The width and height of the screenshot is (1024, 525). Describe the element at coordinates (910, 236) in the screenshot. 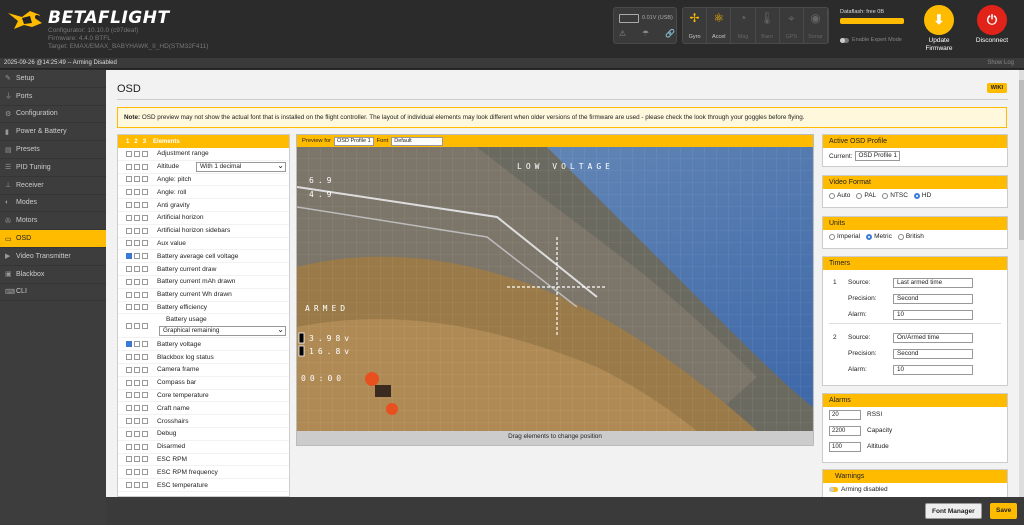

I see `units-option-british: British` at that location.